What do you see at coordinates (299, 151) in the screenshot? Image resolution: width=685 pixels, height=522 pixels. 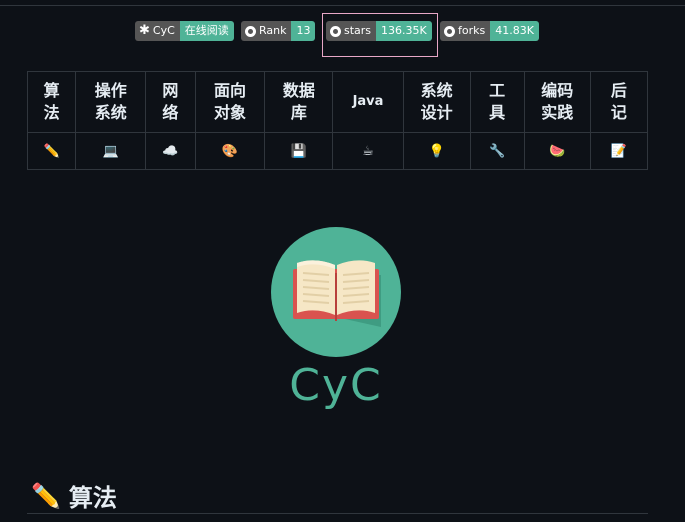 I see `floppy-disk-icon: 💾` at bounding box center [299, 151].